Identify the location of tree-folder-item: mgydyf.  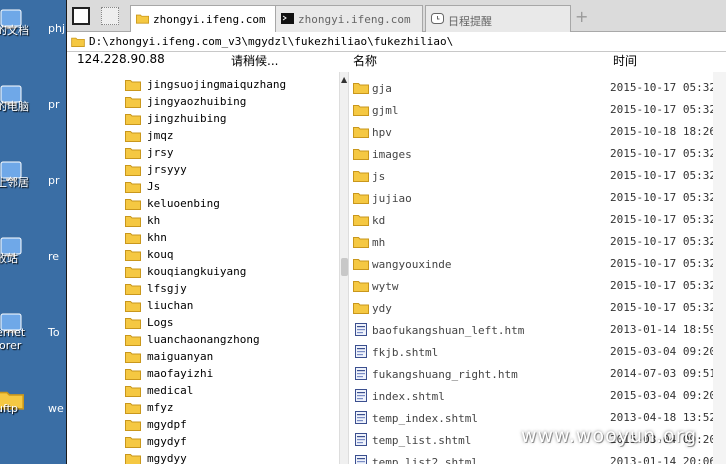
(156, 441).